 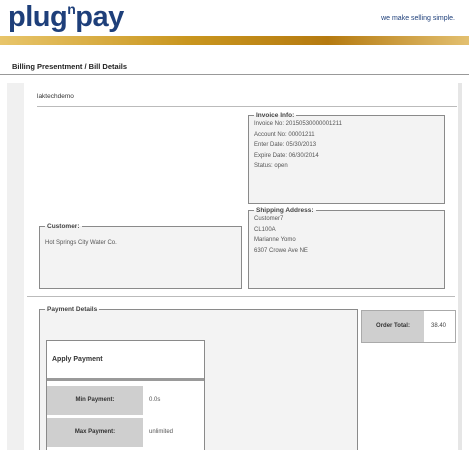 I want to click on order-total-value: 38.40, so click(x=439, y=326).